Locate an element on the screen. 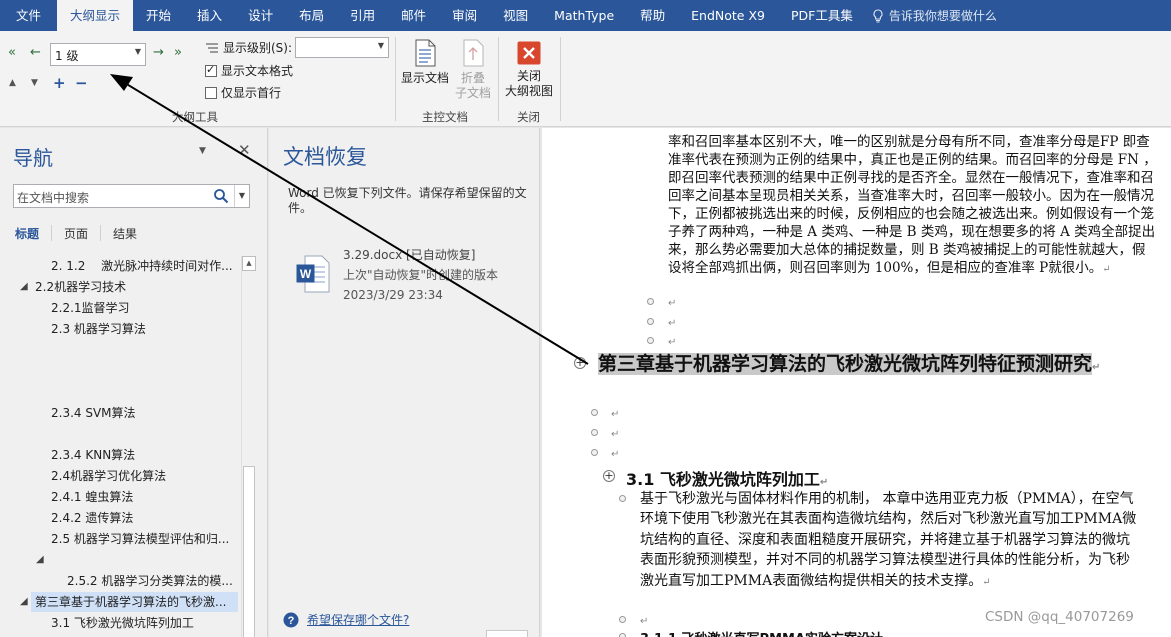 The height and width of the screenshot is (637, 1171). tree-item-label: 2.2.1监督学习 is located at coordinates (90, 308).